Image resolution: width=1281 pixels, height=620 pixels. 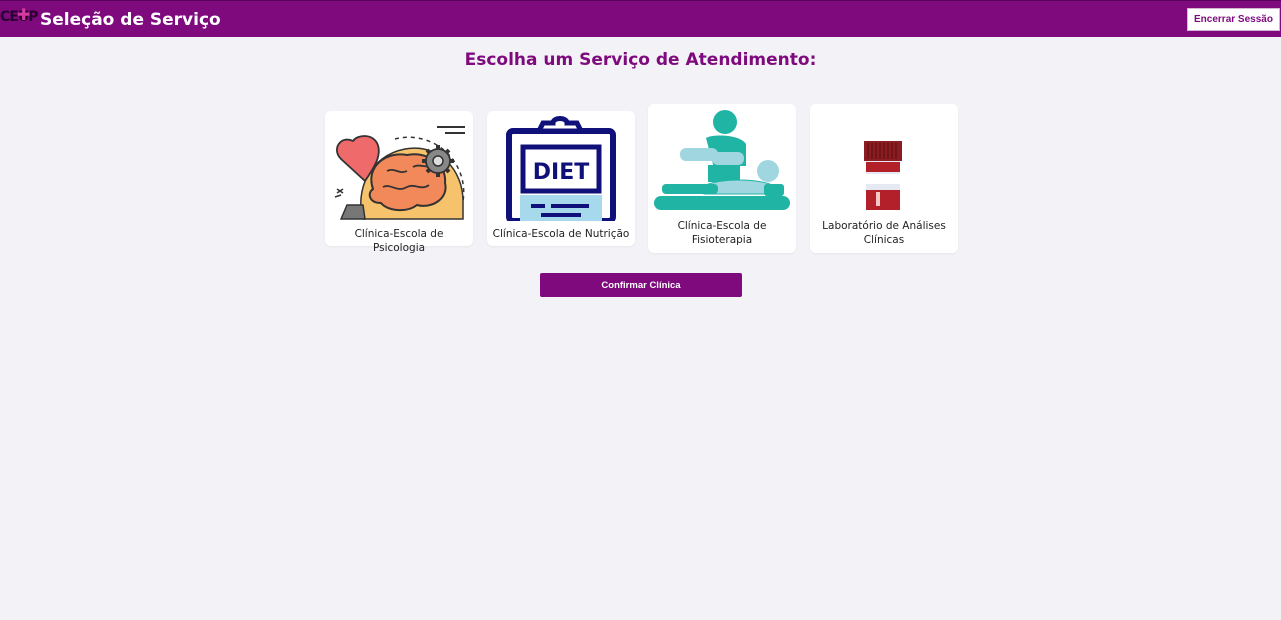 I want to click on service-label-fisioterapia: Clínica-Escola de Fisioterapia, so click(x=722, y=233).